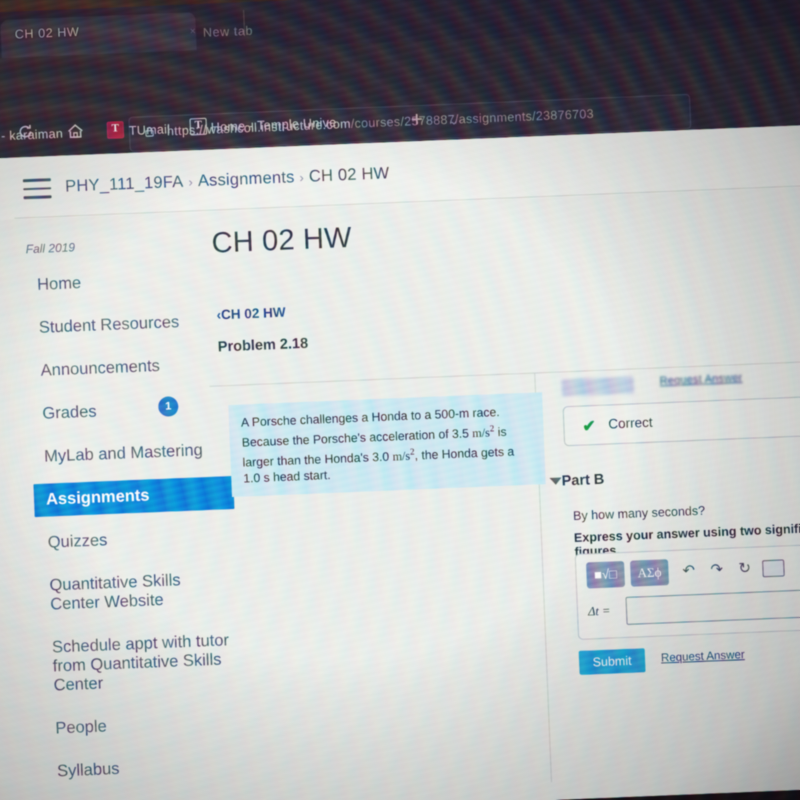 This screenshot has height=800, width=800. I want to click on sidebar-item-announcements: Announcements, so click(128, 367).